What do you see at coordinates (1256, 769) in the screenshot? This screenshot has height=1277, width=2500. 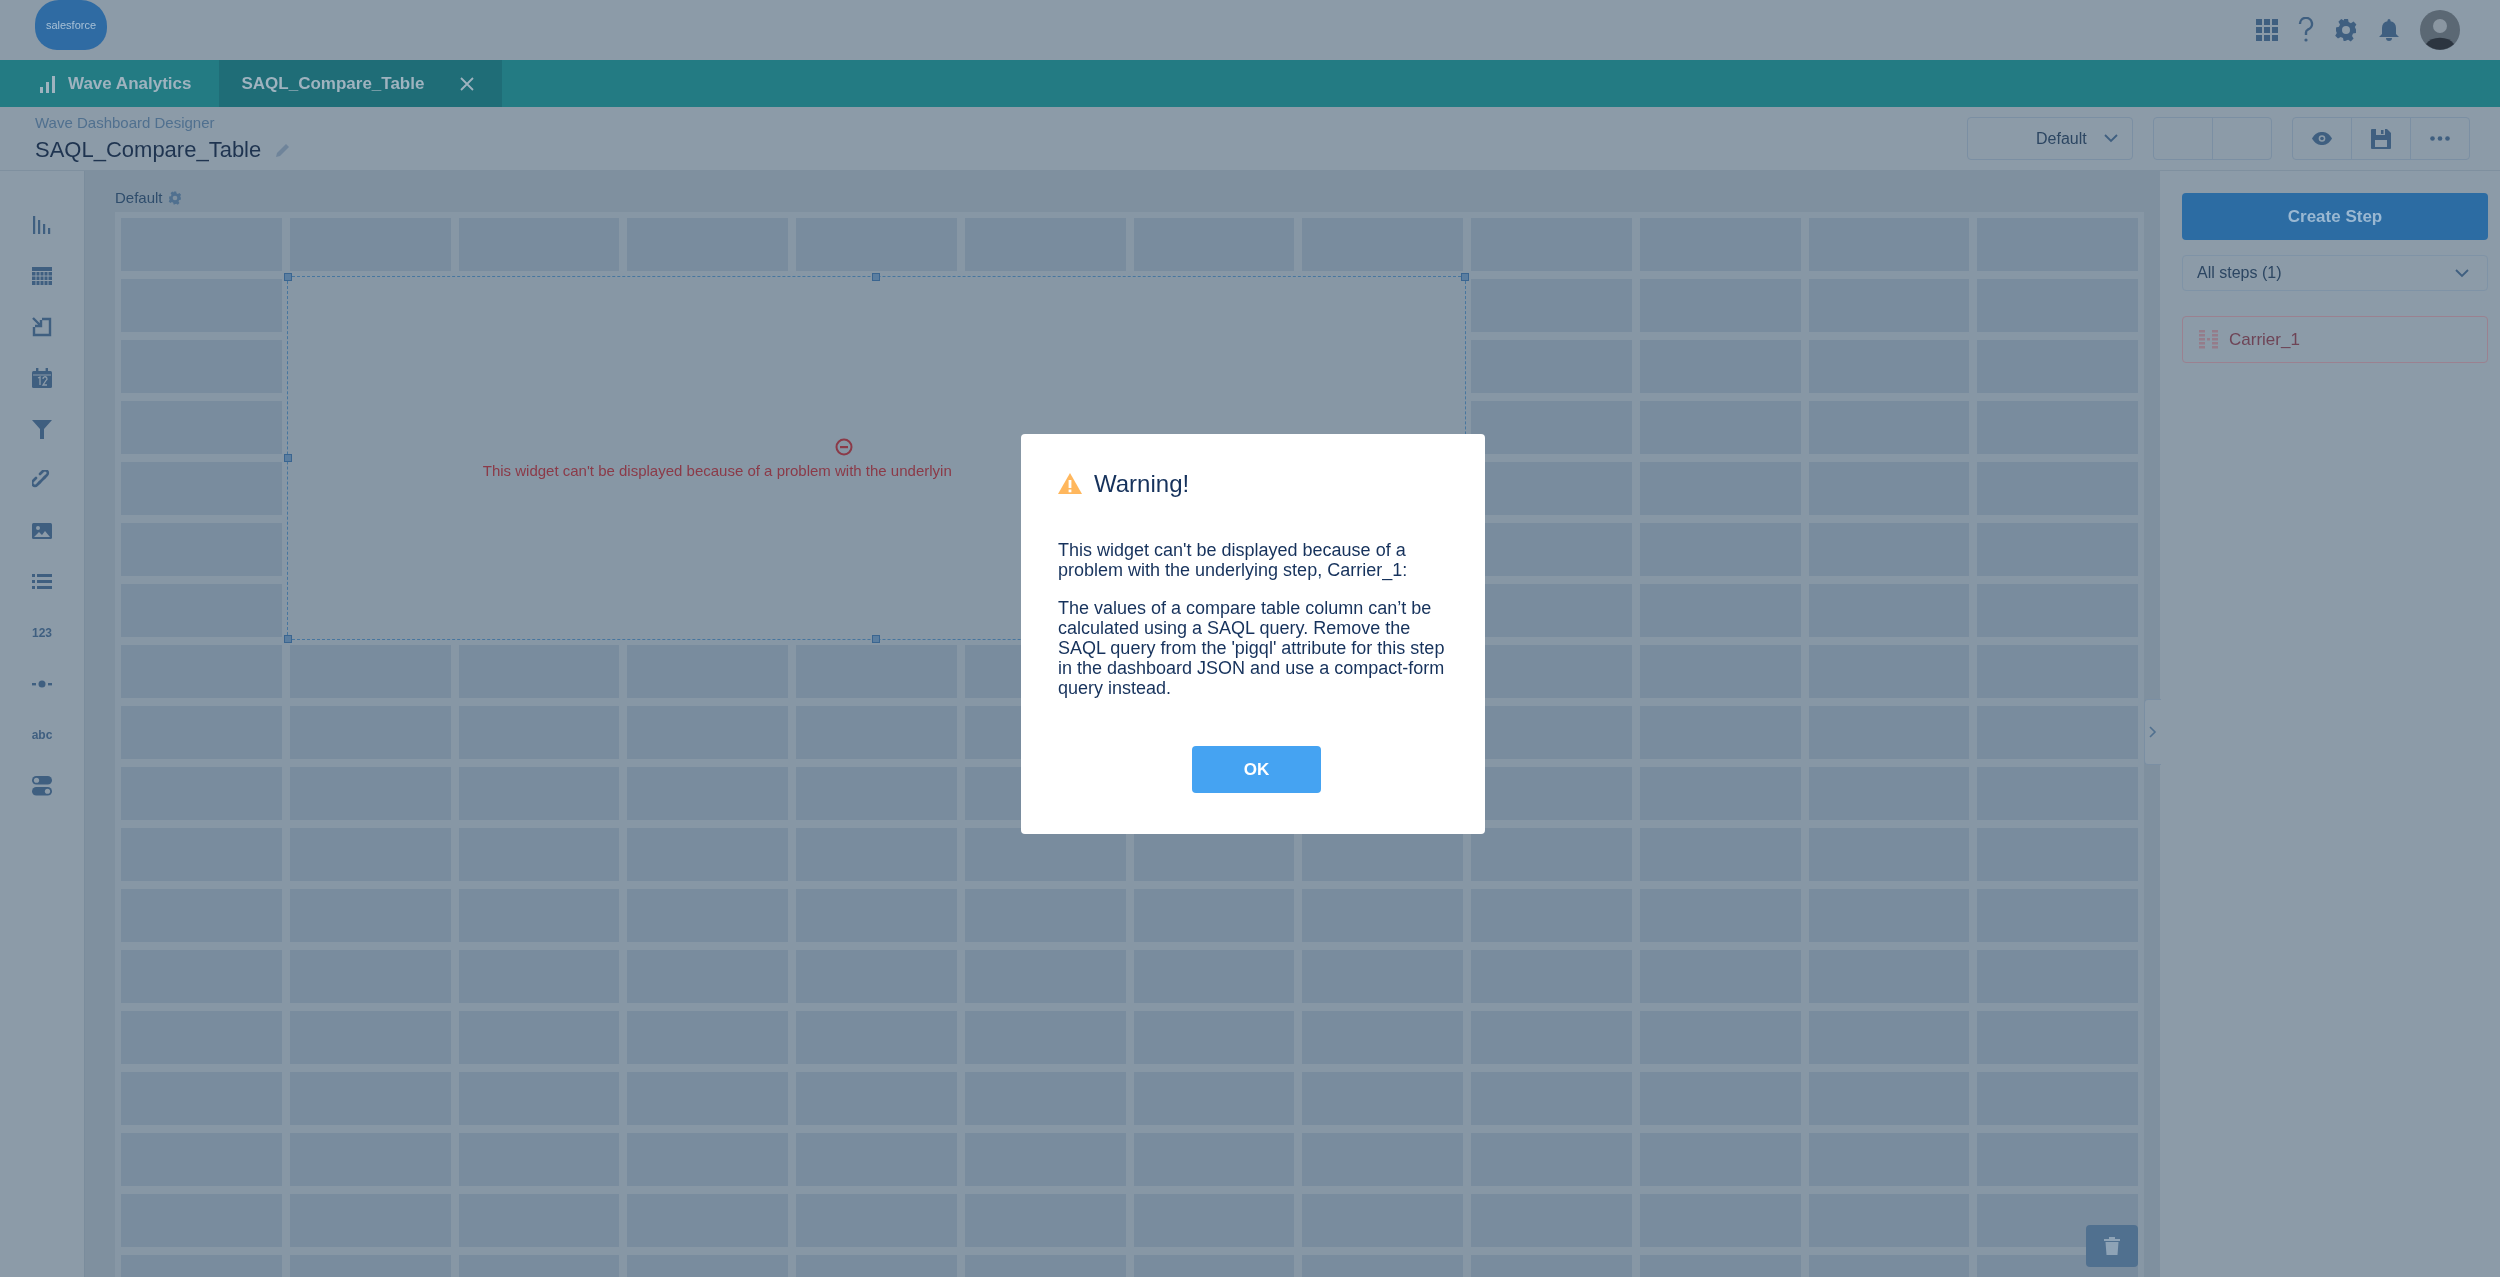 I see `ok-button: OK` at bounding box center [1256, 769].